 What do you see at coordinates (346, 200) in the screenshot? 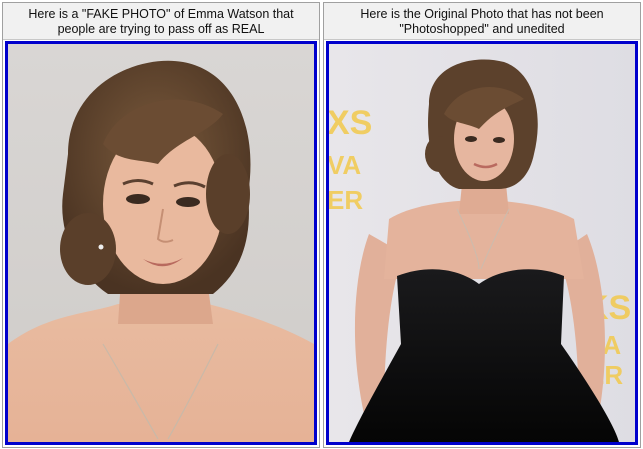
I see `svg-text: ER` at bounding box center [346, 200].